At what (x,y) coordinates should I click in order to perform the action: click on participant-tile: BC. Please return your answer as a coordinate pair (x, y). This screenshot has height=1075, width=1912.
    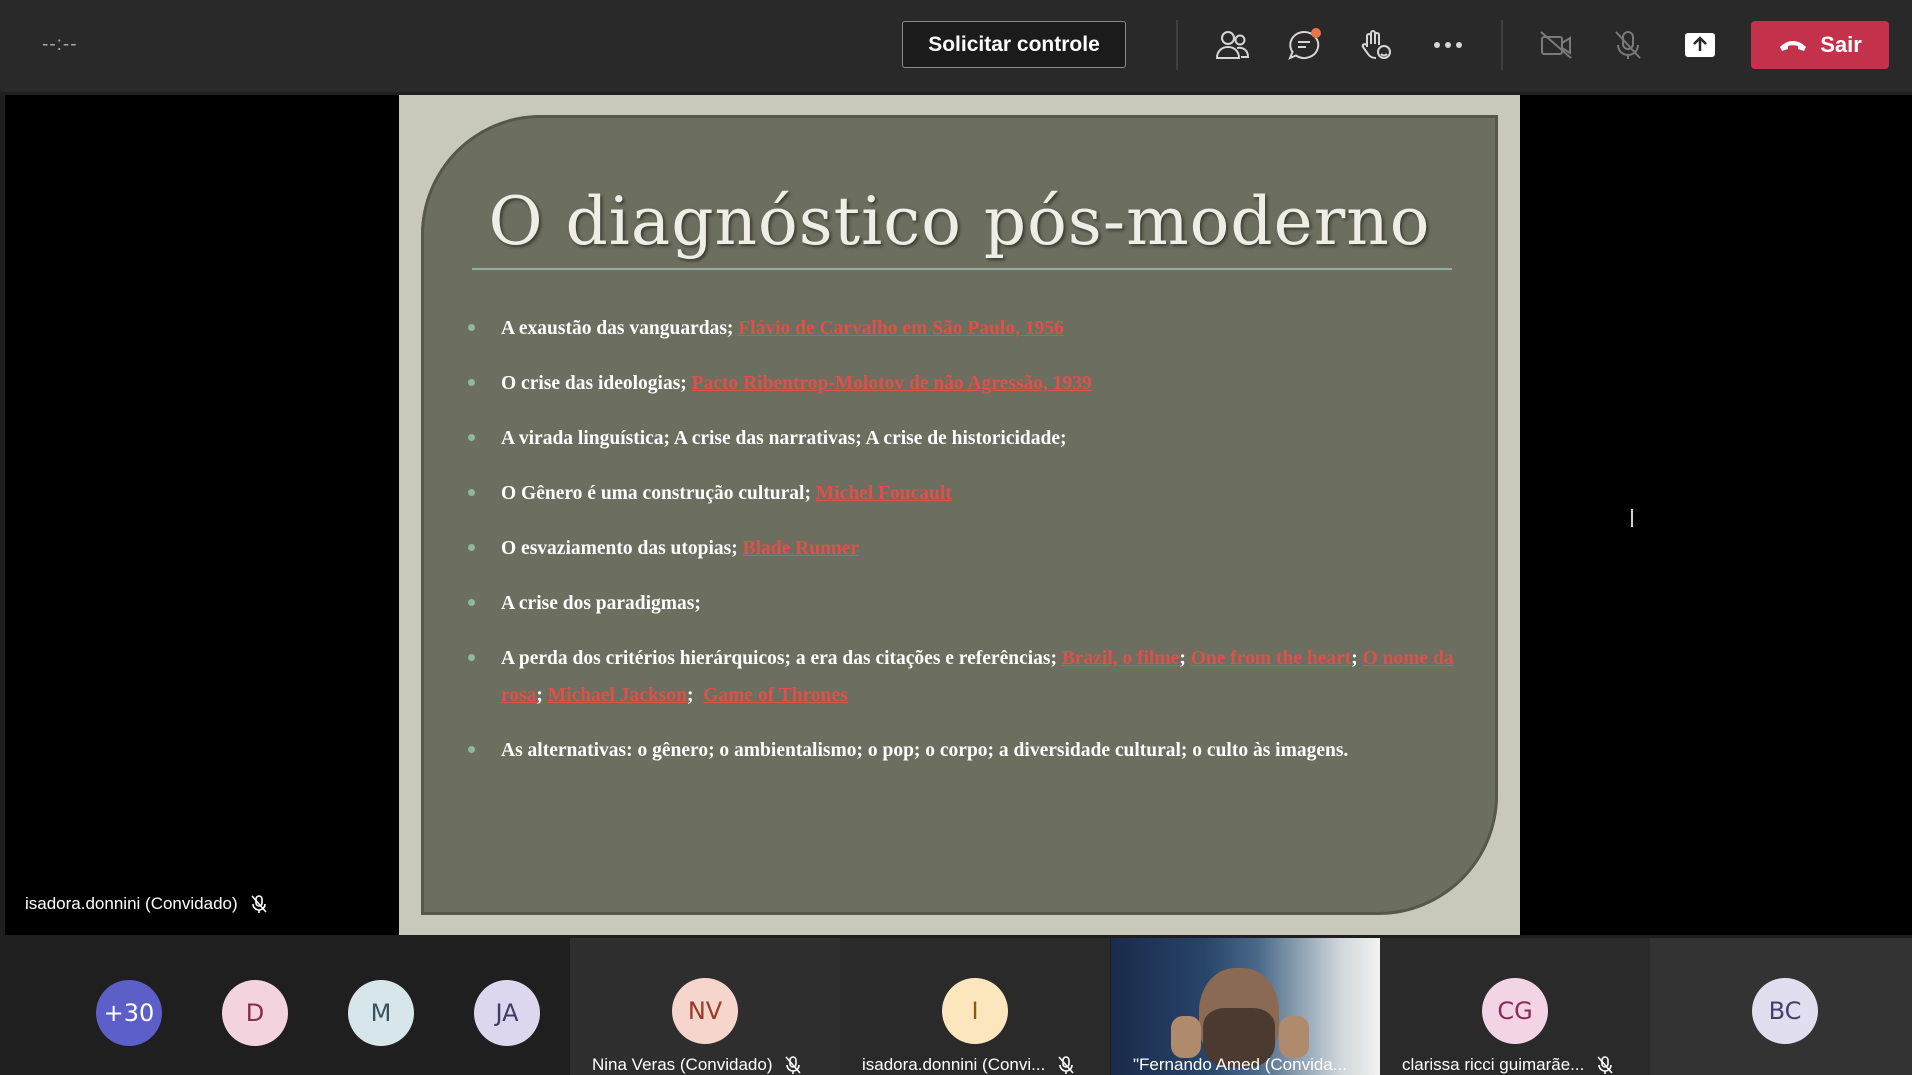
    Looking at the image, I should click on (1781, 1006).